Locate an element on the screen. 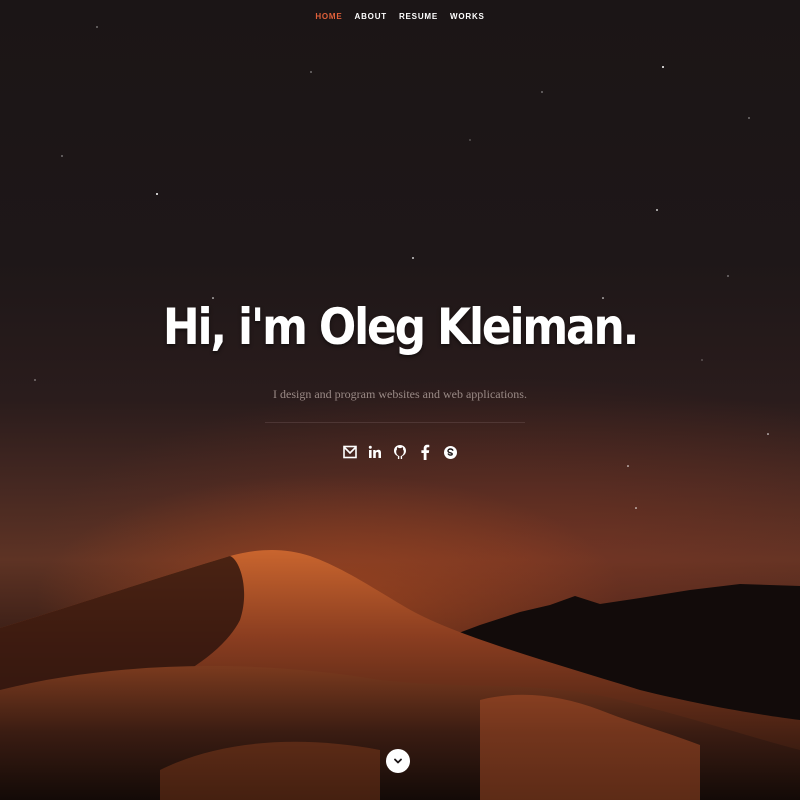  nav-item-resume: RESUME is located at coordinates (418, 16).